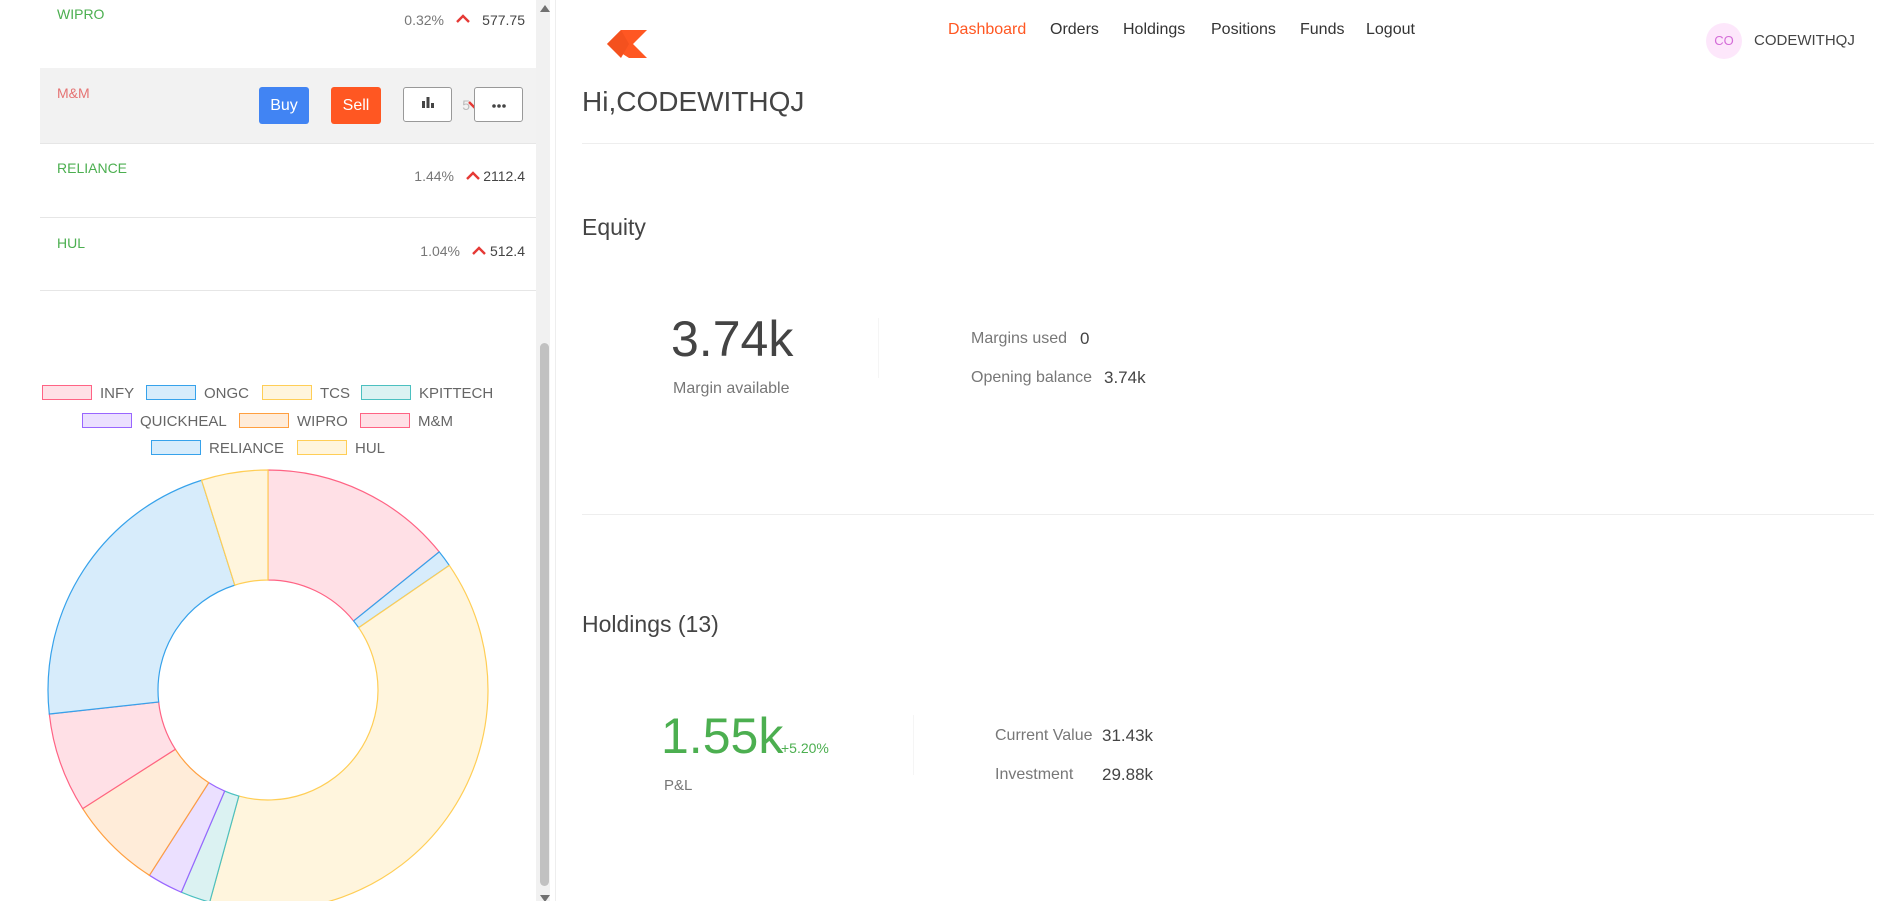 The height and width of the screenshot is (901, 1903). Describe the element at coordinates (335, 393) in the screenshot. I see `legend-label: TCS` at that location.